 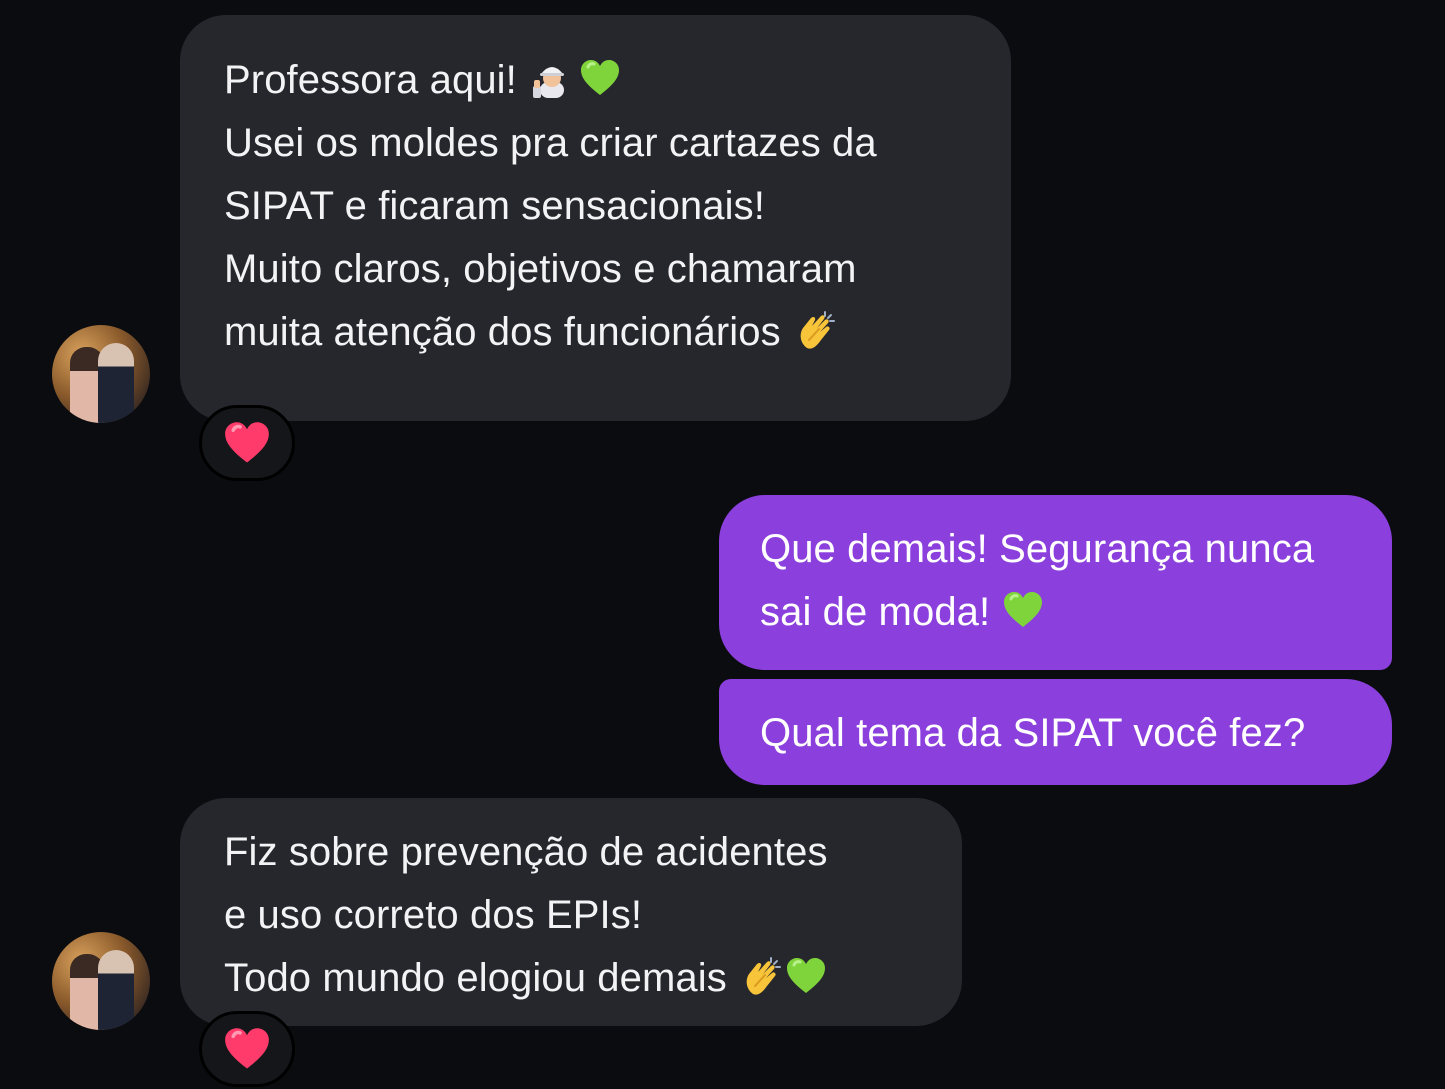 What do you see at coordinates (494, 206) in the screenshot?
I see `message-line: SIPAT e ficaram sensacionais!` at bounding box center [494, 206].